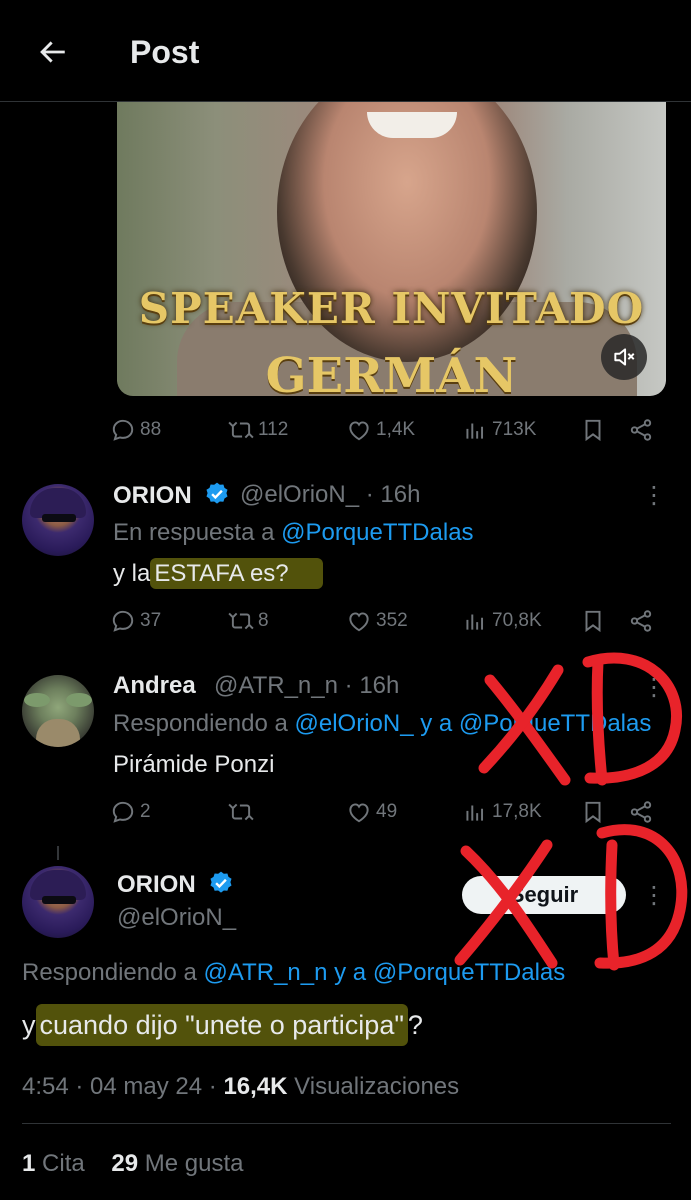 This screenshot has width=691, height=1200. I want to click on reply-button: 2, so click(130, 812).